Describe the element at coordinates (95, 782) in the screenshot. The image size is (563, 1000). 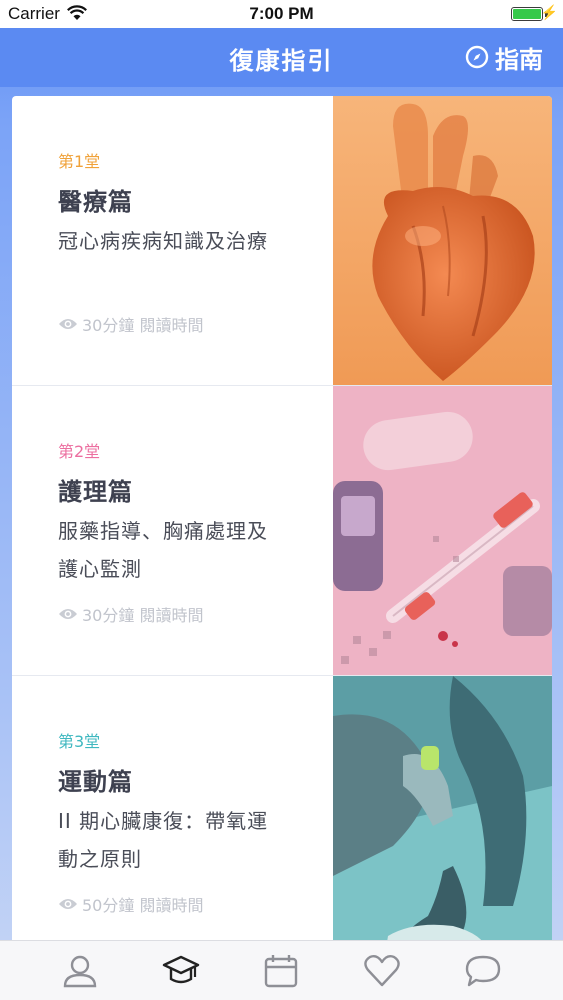
I see `lesson-category: 運動篇` at that location.